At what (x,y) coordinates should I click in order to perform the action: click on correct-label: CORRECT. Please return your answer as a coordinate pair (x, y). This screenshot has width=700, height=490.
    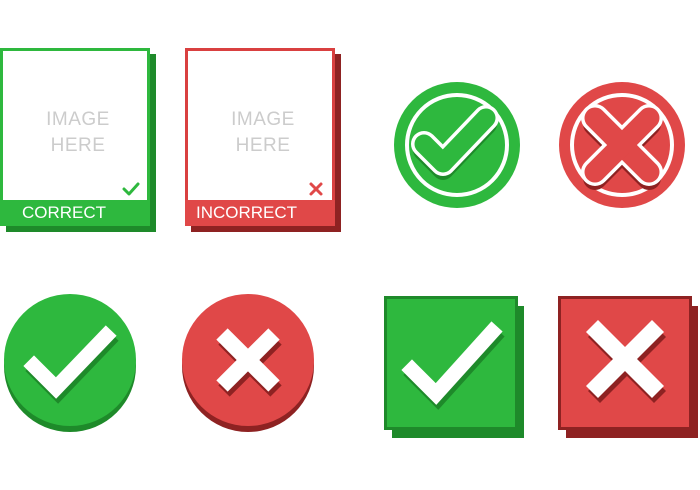
    Looking at the image, I should click on (75, 213).